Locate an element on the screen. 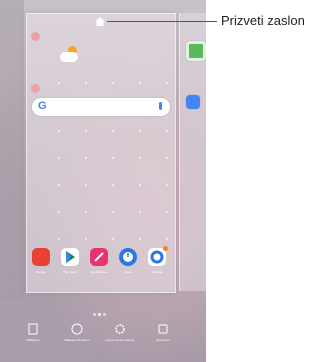 This screenshot has width=322, height=362. next-page-preview is located at coordinates (192, 152).